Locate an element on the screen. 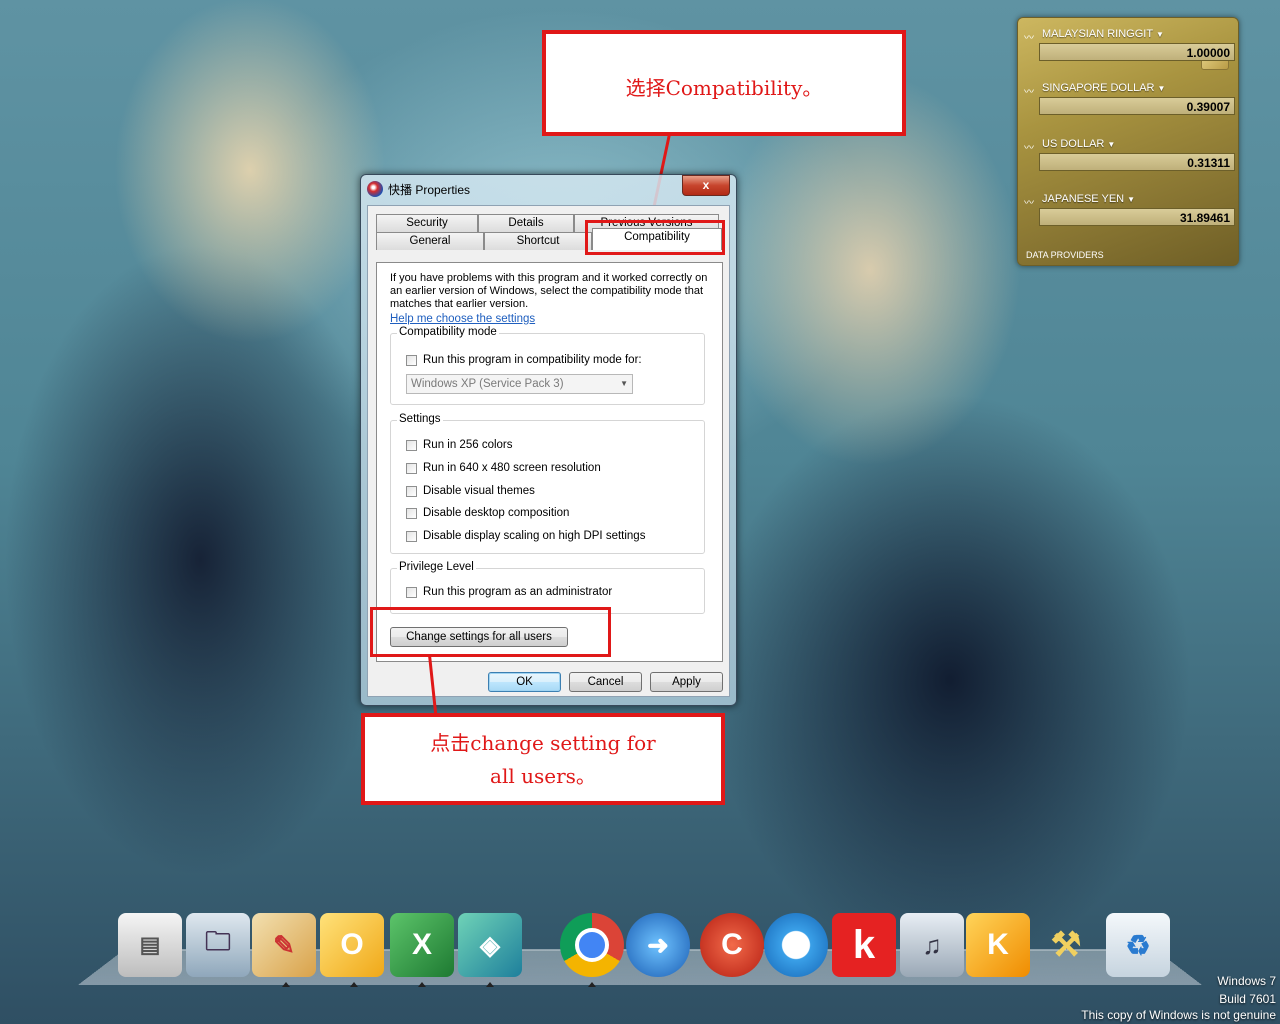 The height and width of the screenshot is (1024, 1280). app-logo-icon is located at coordinates (375, 189).